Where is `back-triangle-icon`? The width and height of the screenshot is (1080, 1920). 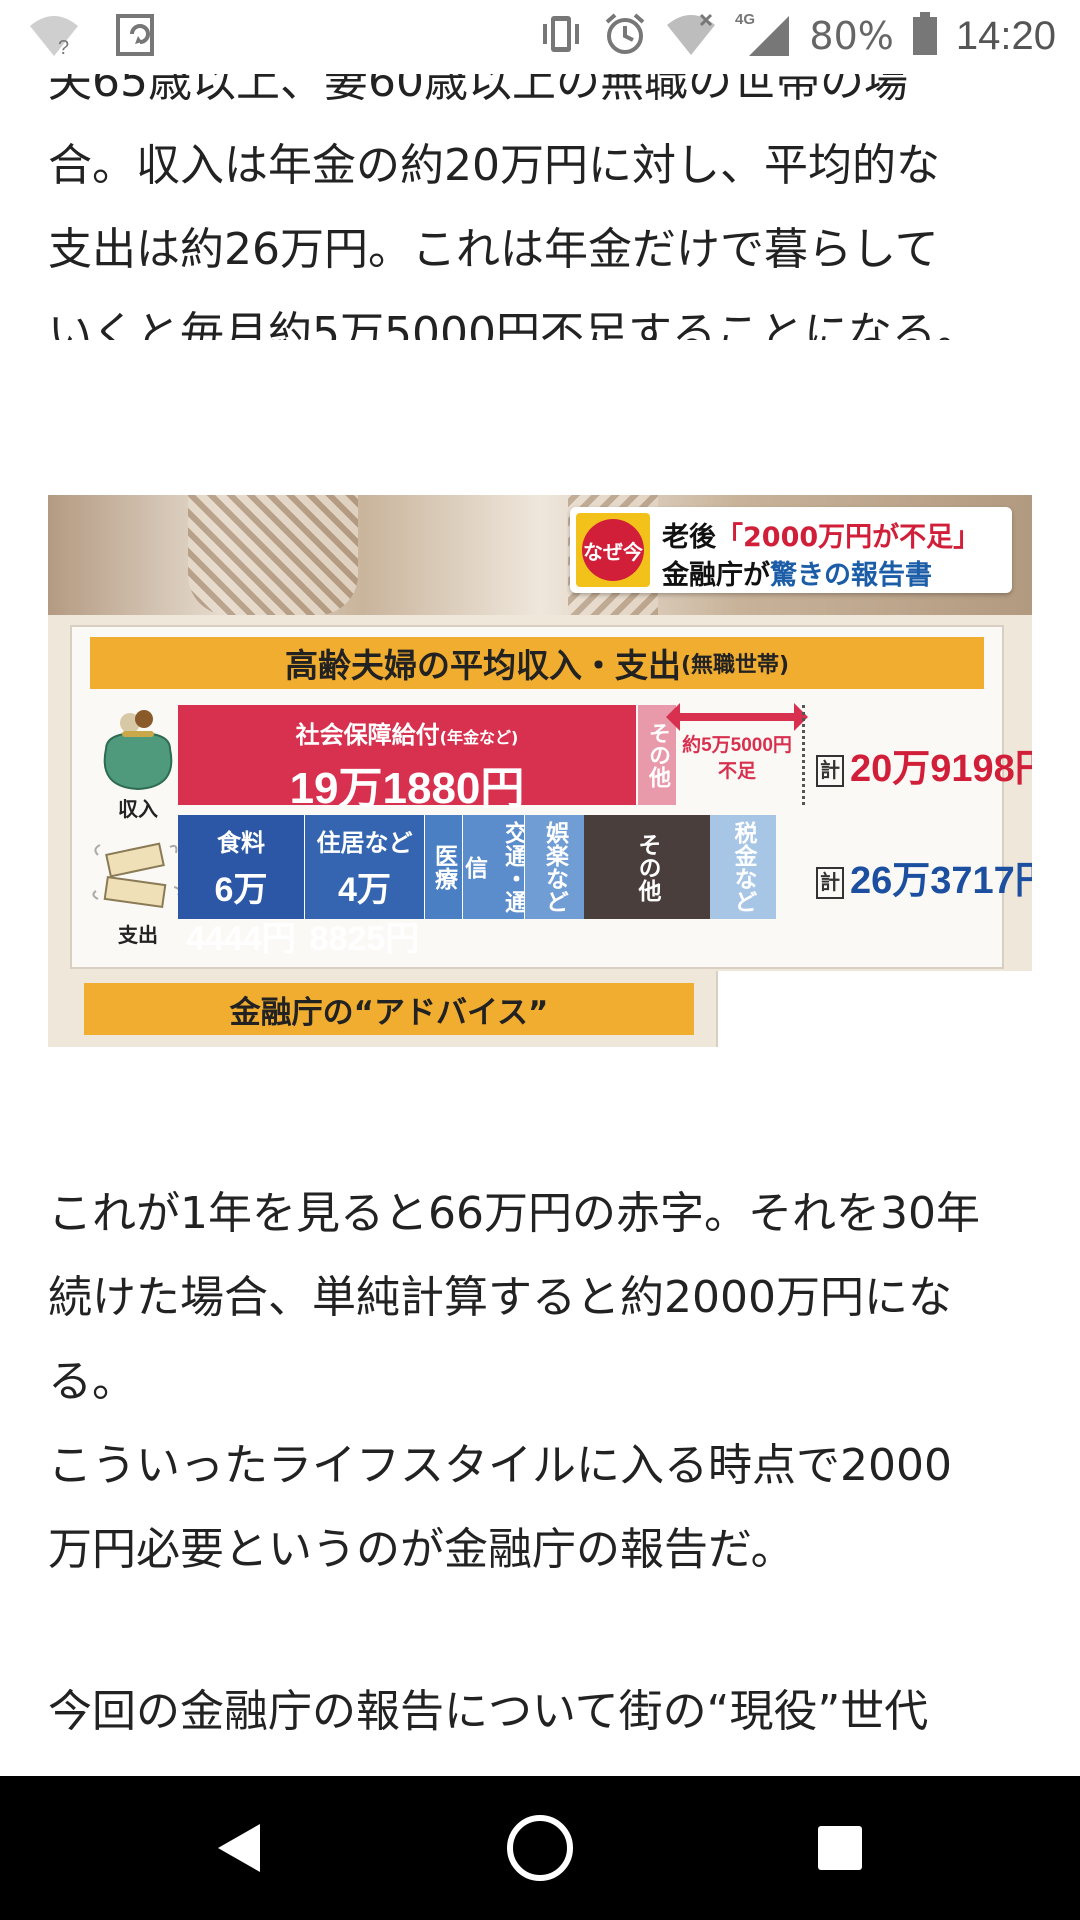
back-triangle-icon is located at coordinates (239, 1848).